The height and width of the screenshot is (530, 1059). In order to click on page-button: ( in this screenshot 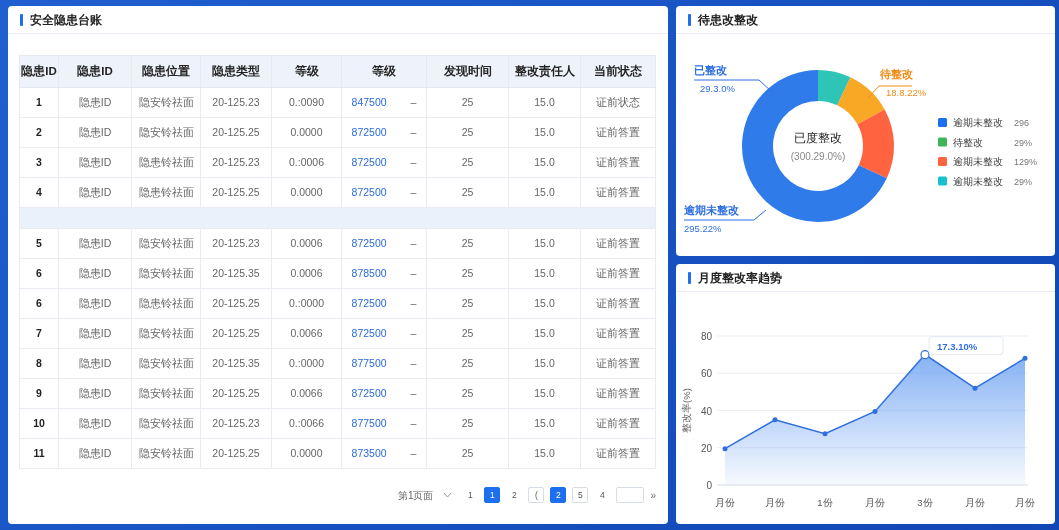, I will do `click(536, 495)`.